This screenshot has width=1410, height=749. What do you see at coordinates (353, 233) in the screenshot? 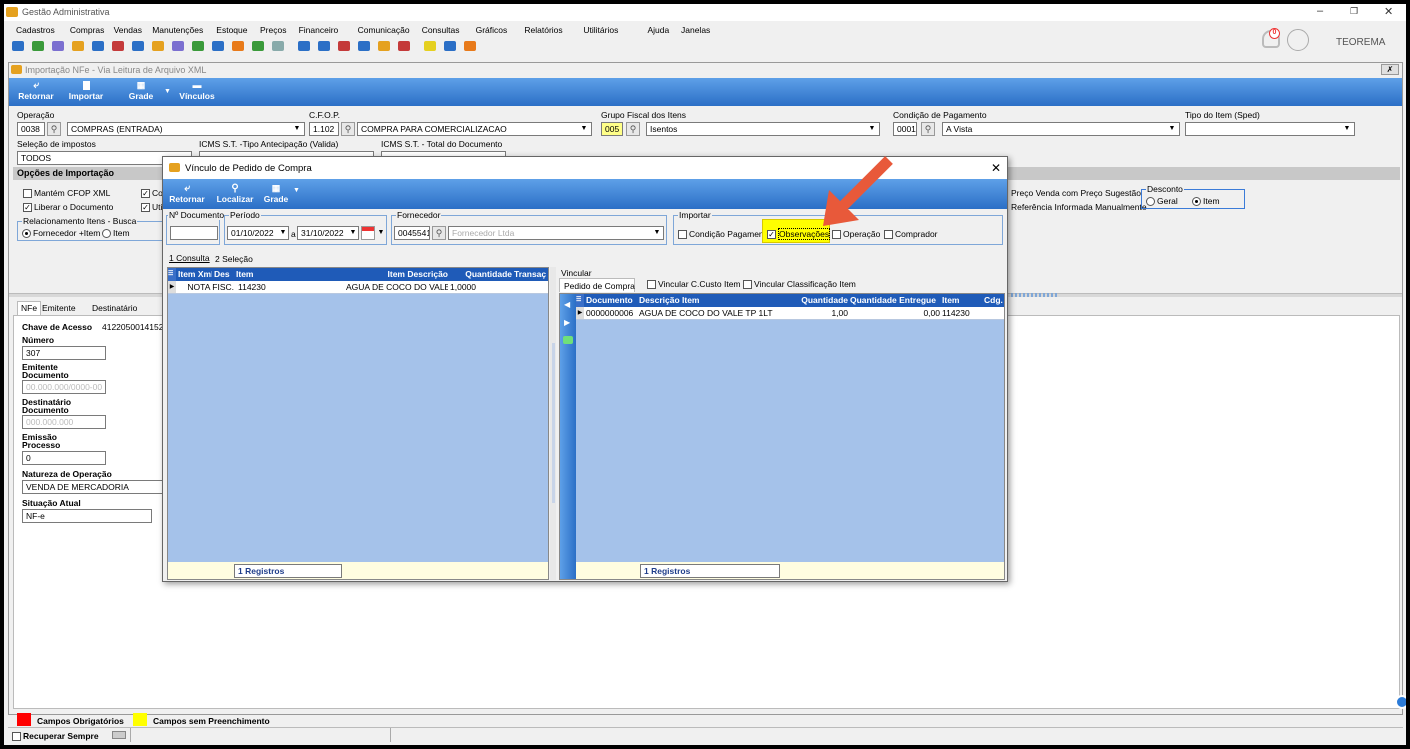
I see `date-to-dropdown-icon: ▼` at bounding box center [353, 233].